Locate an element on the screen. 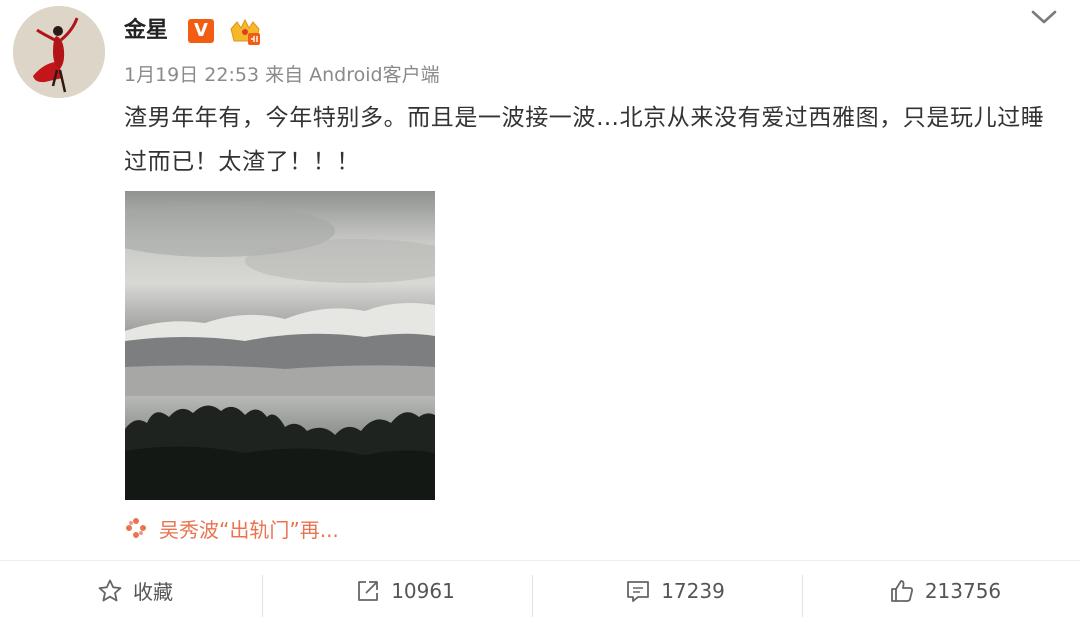  repost-icon is located at coordinates (368, 590).